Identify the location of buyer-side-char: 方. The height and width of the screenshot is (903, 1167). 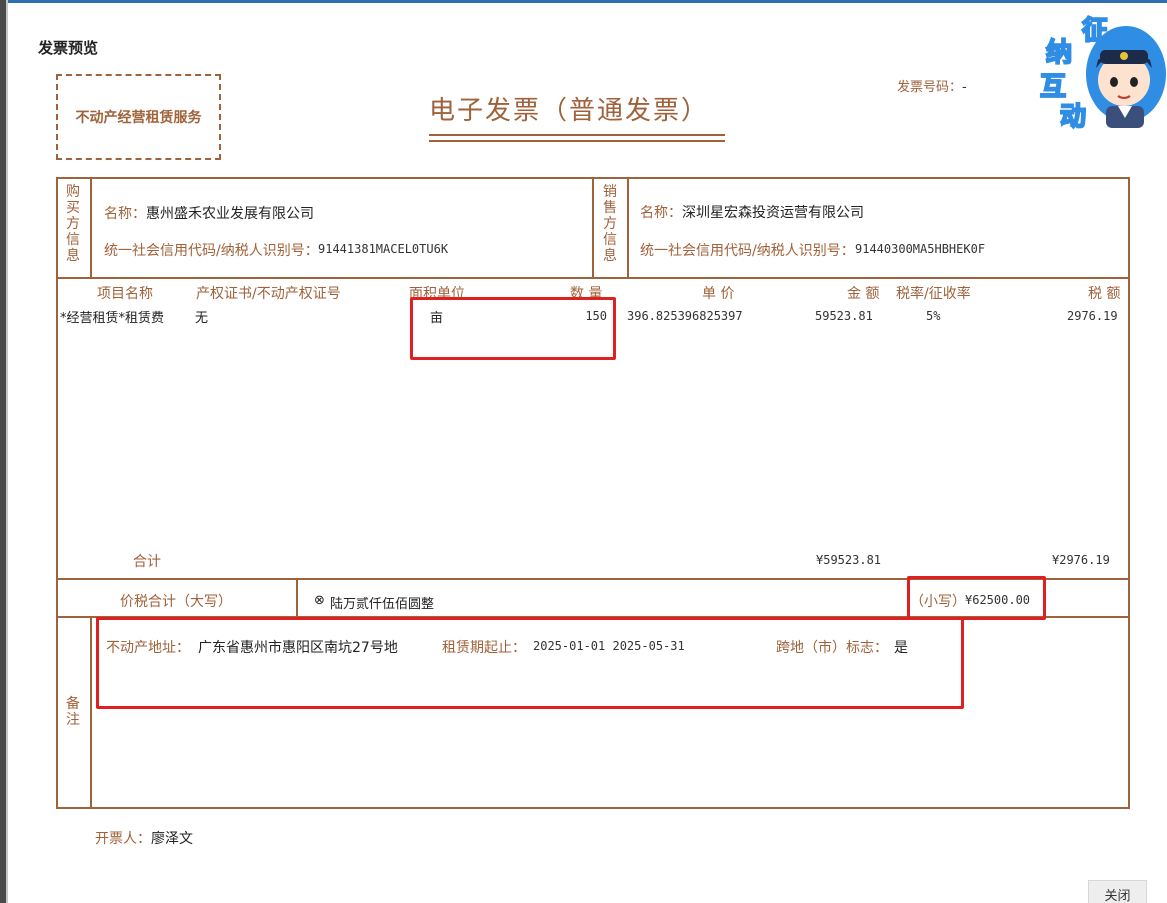
(73, 224).